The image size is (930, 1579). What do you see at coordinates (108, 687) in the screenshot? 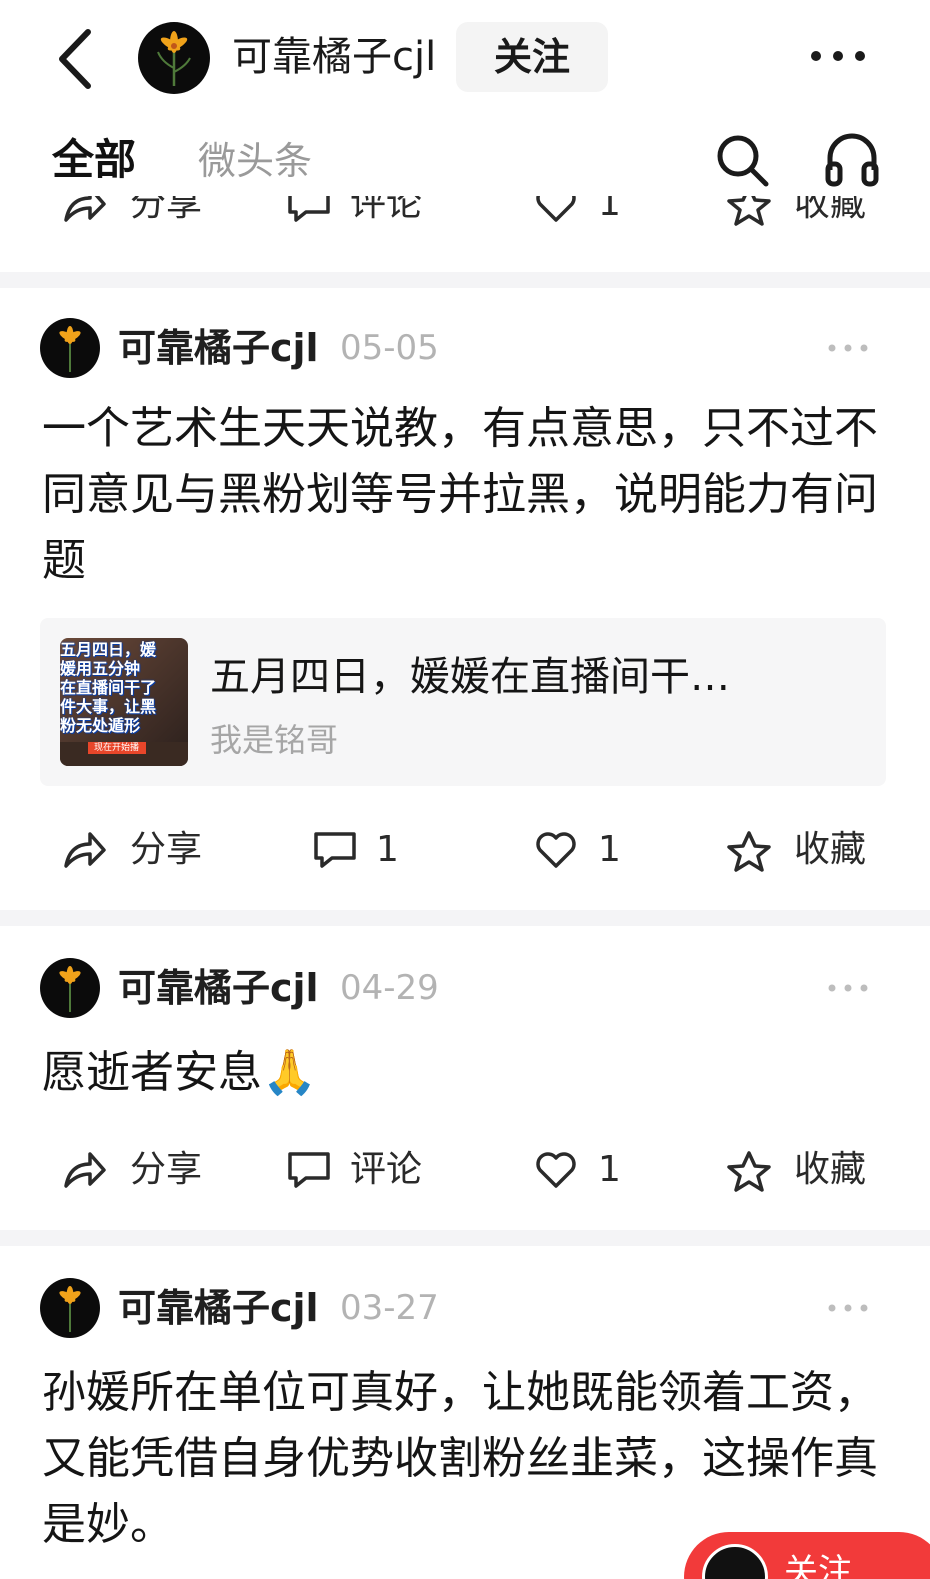
I see `thumbnail-text-line: 在直播间干了` at bounding box center [108, 687].